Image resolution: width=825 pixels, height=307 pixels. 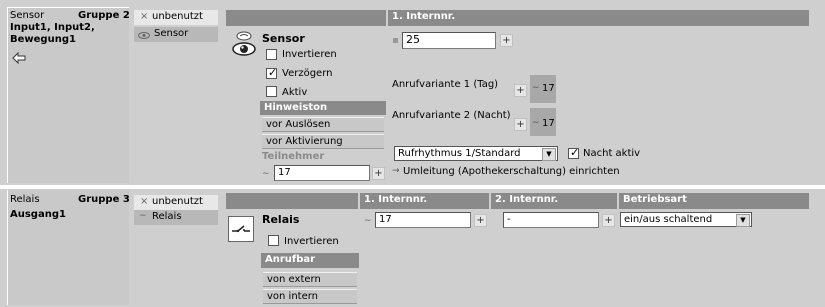 I want to click on nacht-aktiv-label: Nacht aktiv, so click(x=612, y=153).